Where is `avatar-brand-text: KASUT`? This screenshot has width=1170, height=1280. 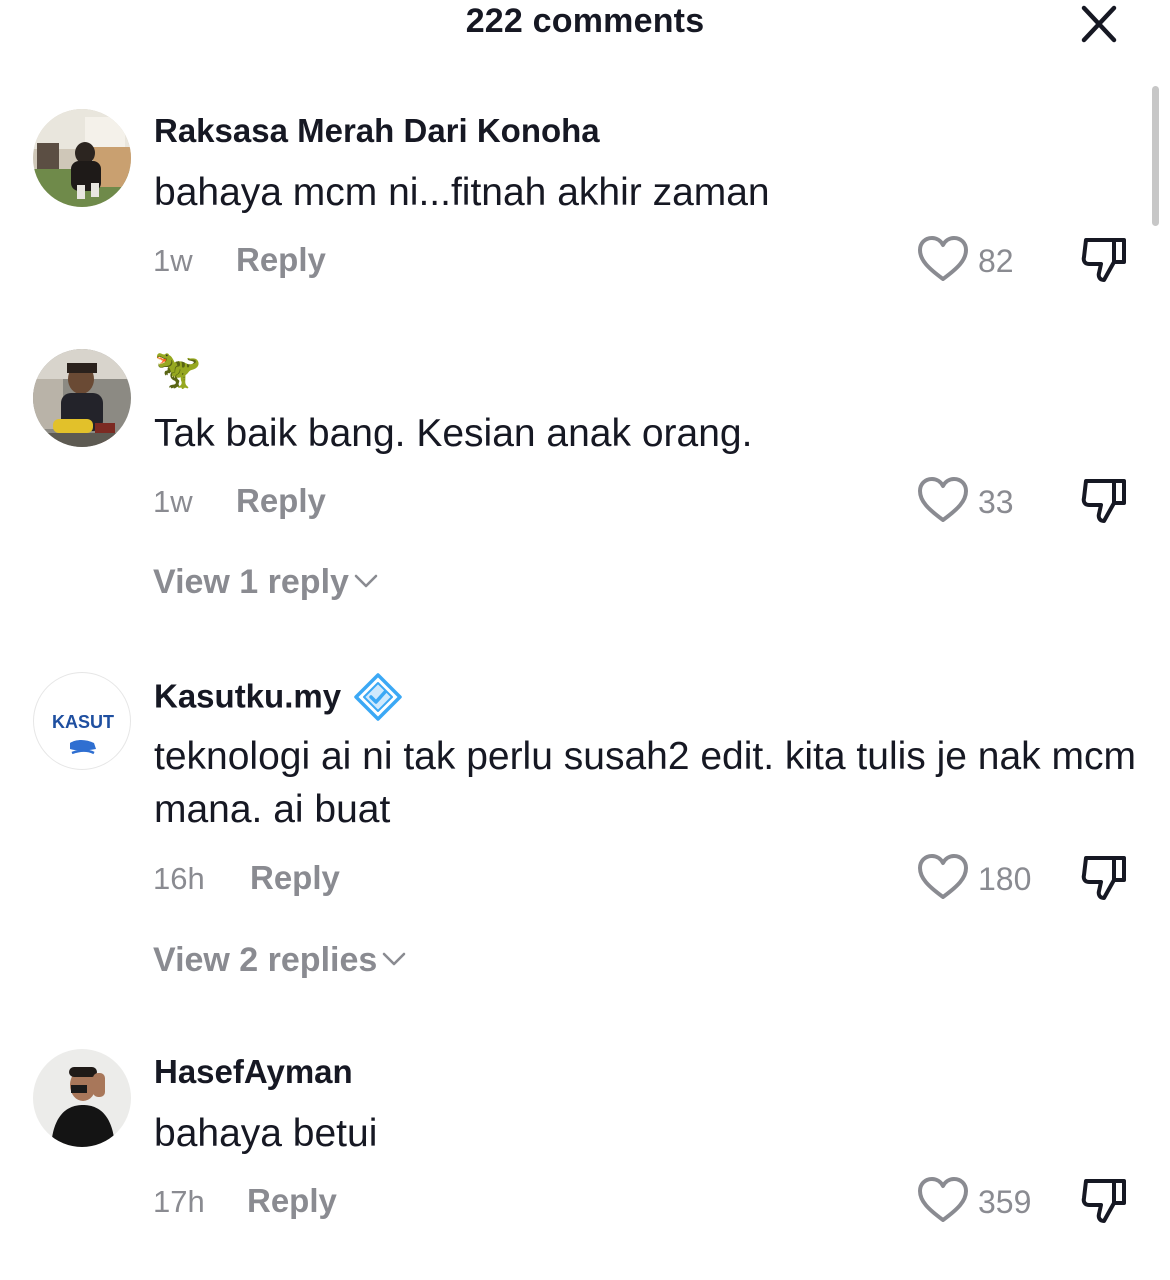
avatar-brand-text: KASUT is located at coordinates (83, 722).